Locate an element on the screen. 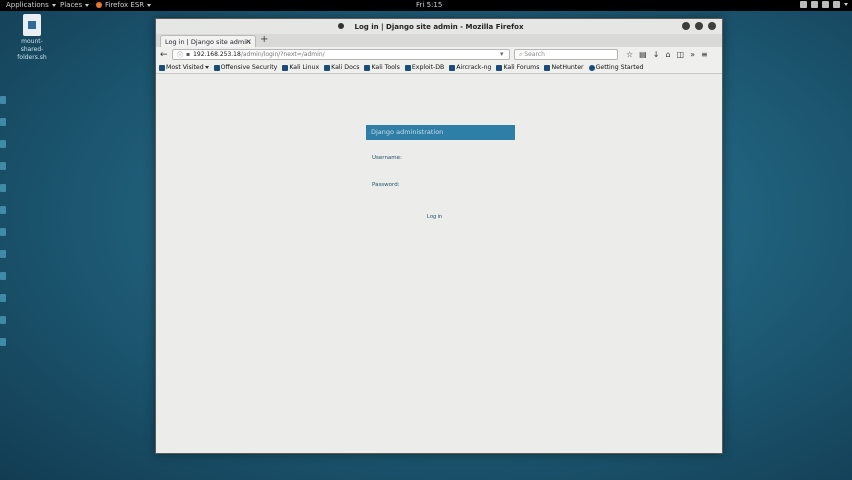  tab-label: Log in | Django site admin is located at coordinates (208, 42).